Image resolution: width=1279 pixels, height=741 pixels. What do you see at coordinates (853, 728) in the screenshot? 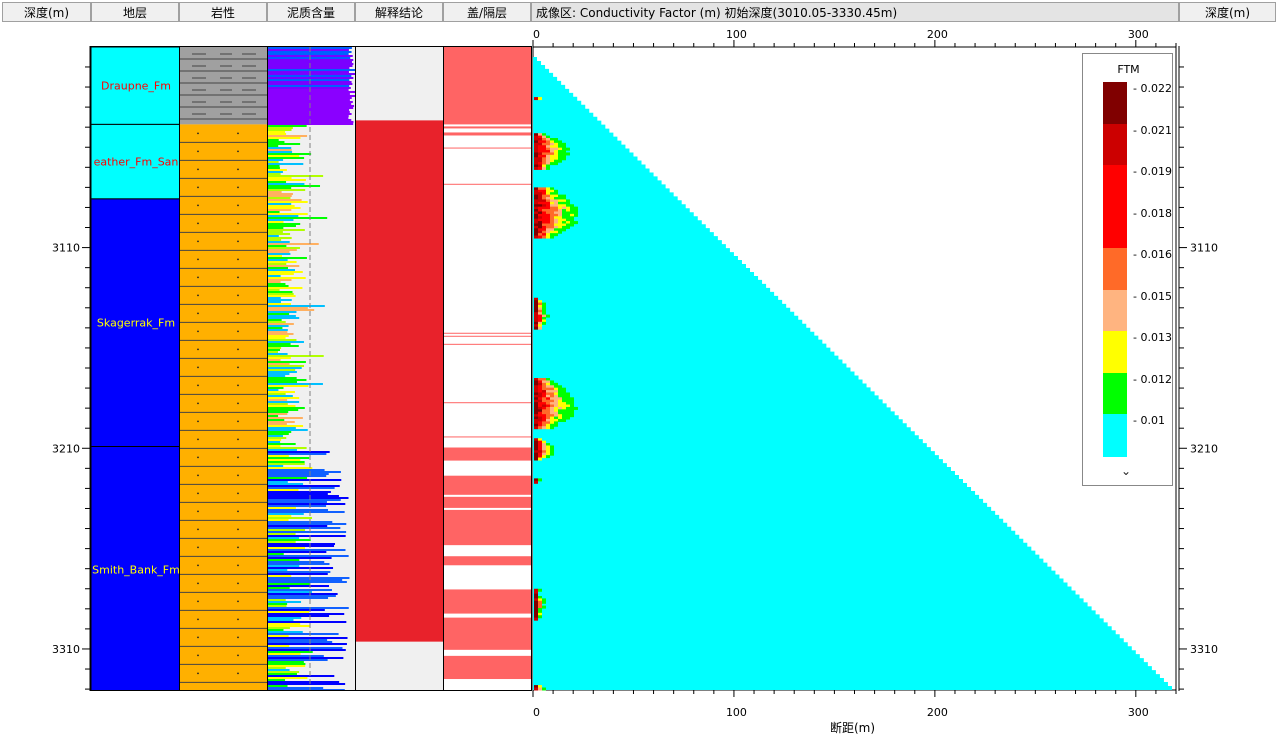
I see `x-axis-title: 断距(m)` at bounding box center [853, 728].